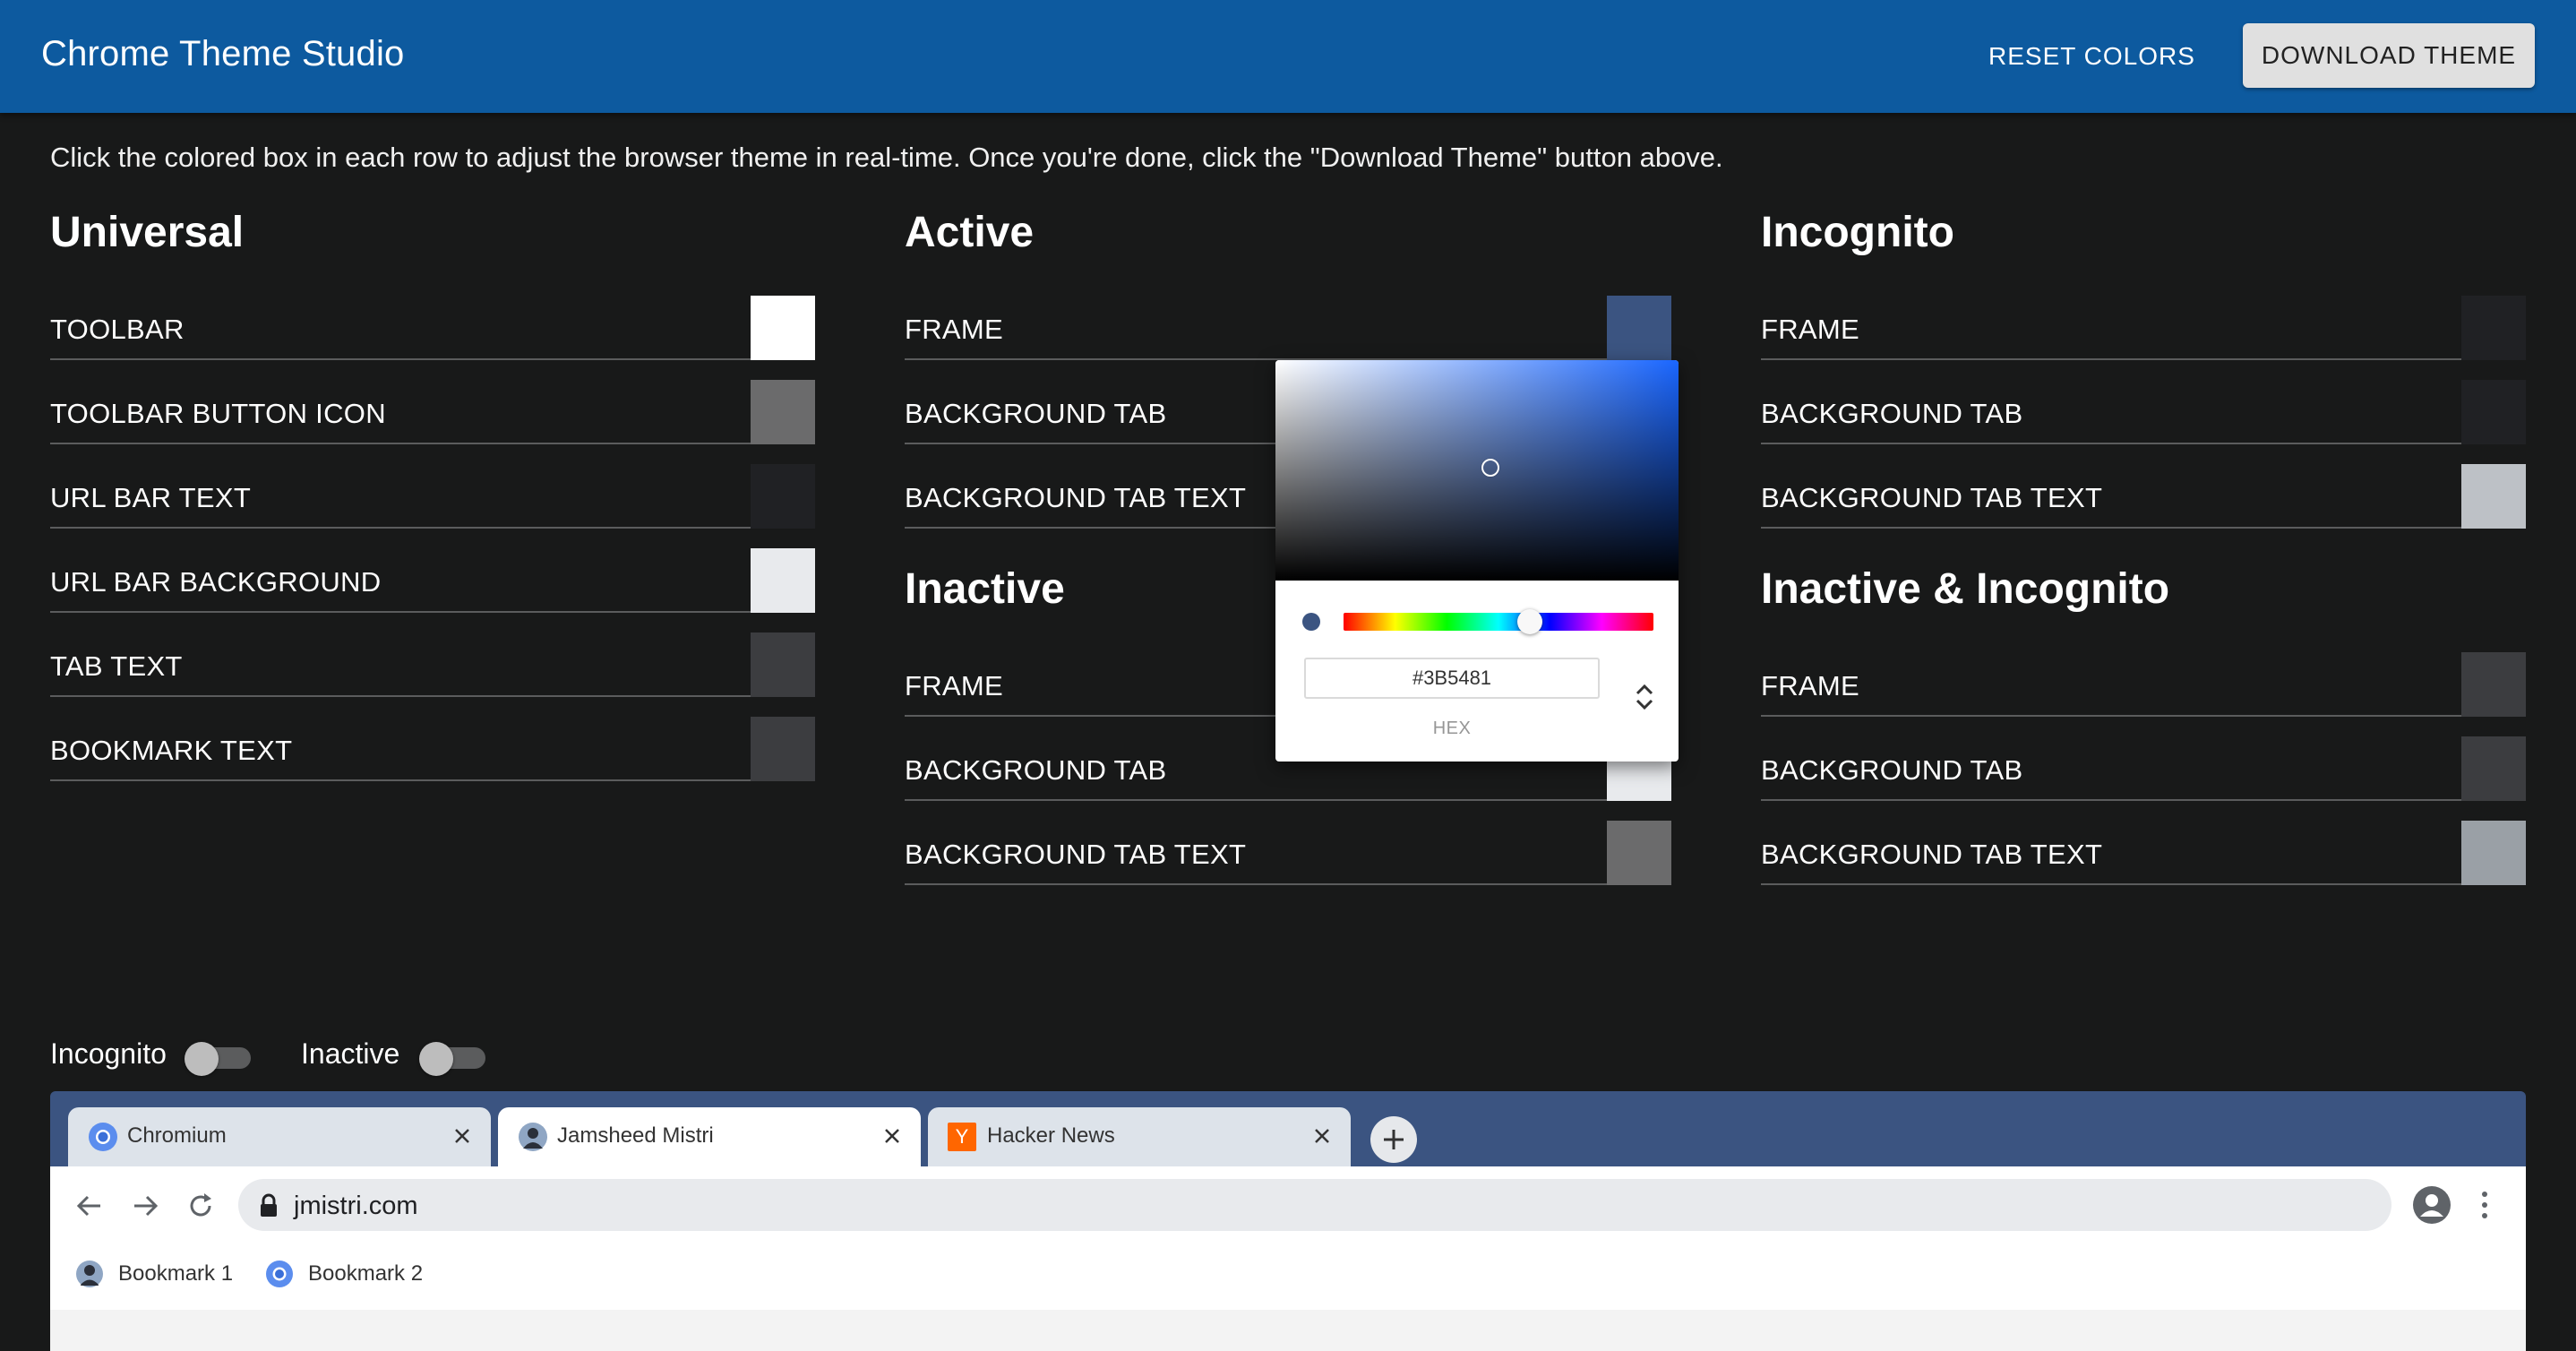  I want to click on color-row-inactive-incognito-background-tab: BACKGROUND TAB, so click(2143, 769).